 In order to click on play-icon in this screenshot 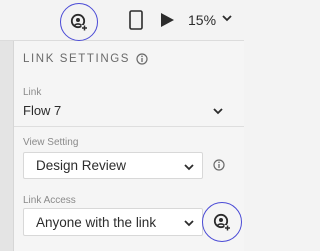, I will do `click(167, 20)`.